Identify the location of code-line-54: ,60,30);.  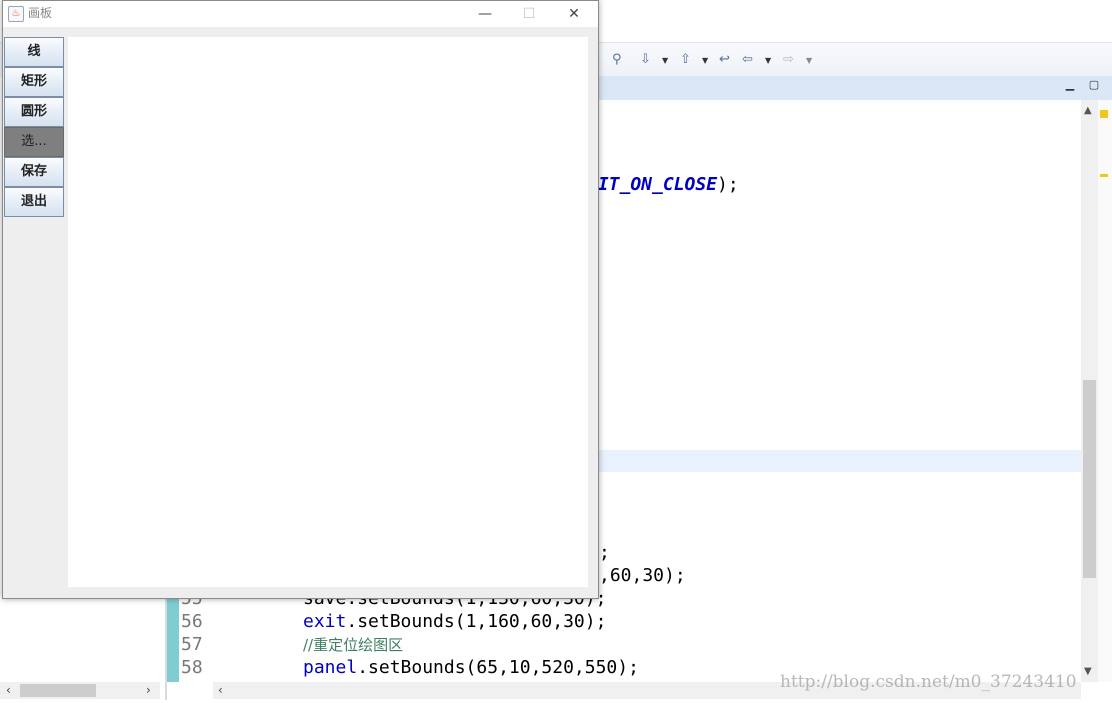
(642, 575).